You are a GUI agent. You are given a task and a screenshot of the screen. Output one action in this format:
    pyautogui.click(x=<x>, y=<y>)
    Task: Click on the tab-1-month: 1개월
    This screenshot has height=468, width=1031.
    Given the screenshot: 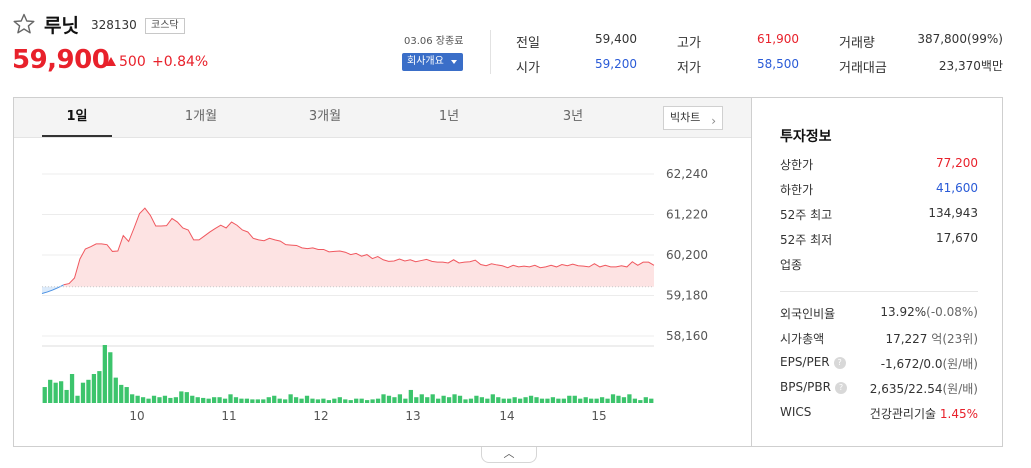 What is the action you would take?
    pyautogui.click(x=201, y=118)
    